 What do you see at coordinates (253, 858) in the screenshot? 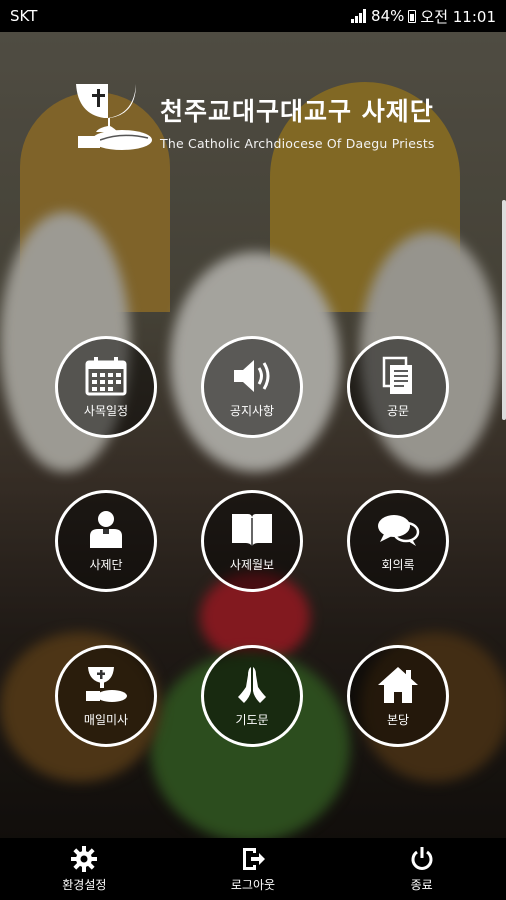
I see `logout-icon` at bounding box center [253, 858].